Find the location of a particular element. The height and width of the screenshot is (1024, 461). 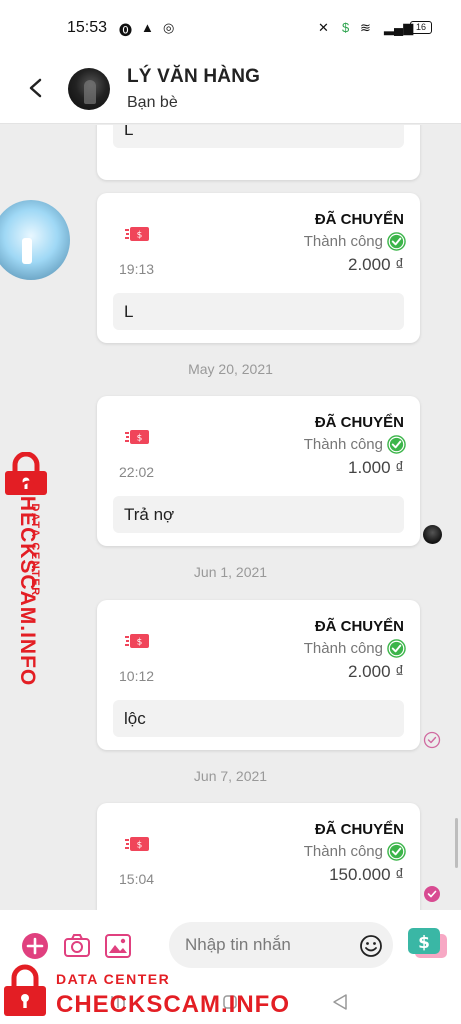

transfer-card: L is located at coordinates (258, 152).